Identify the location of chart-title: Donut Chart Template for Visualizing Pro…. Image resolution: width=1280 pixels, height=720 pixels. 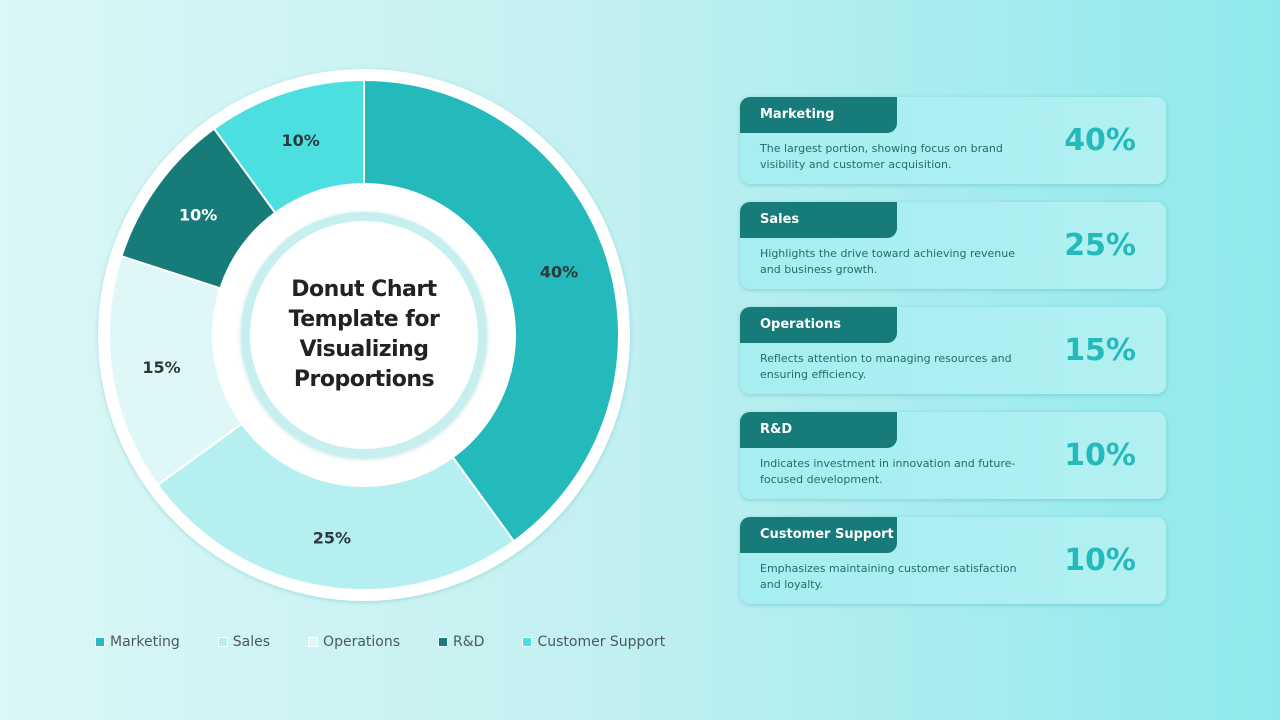
(364, 335).